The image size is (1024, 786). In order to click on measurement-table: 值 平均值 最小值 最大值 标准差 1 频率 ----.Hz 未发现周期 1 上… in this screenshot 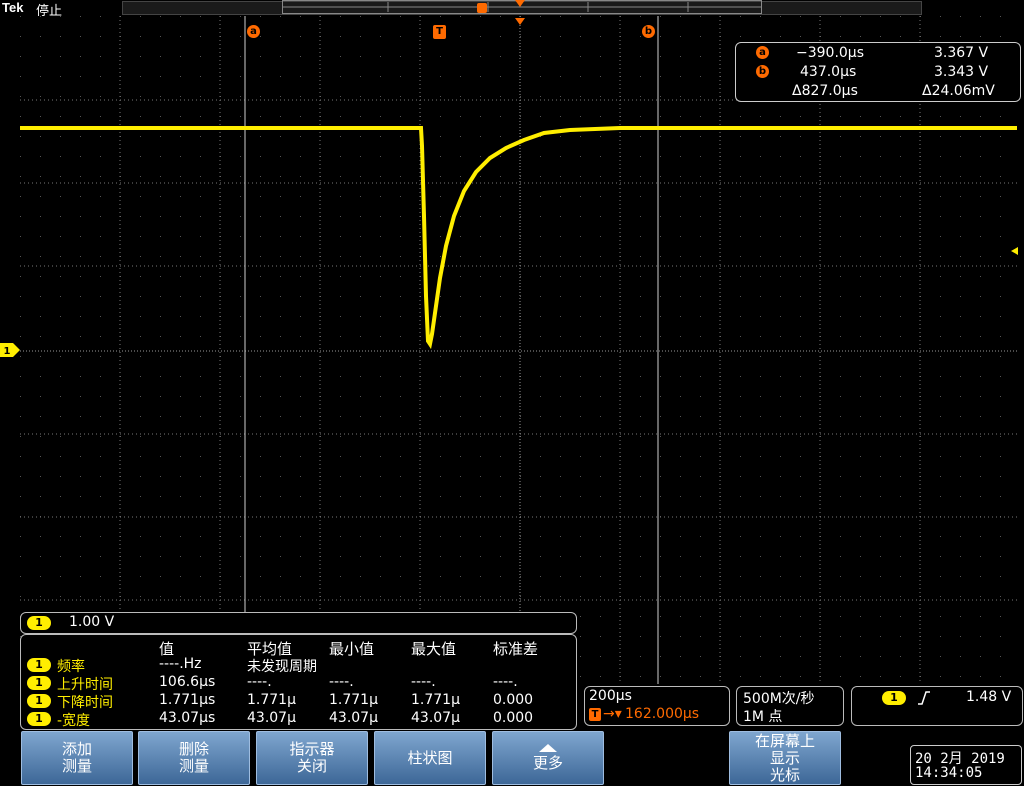, I will do `click(298, 682)`.